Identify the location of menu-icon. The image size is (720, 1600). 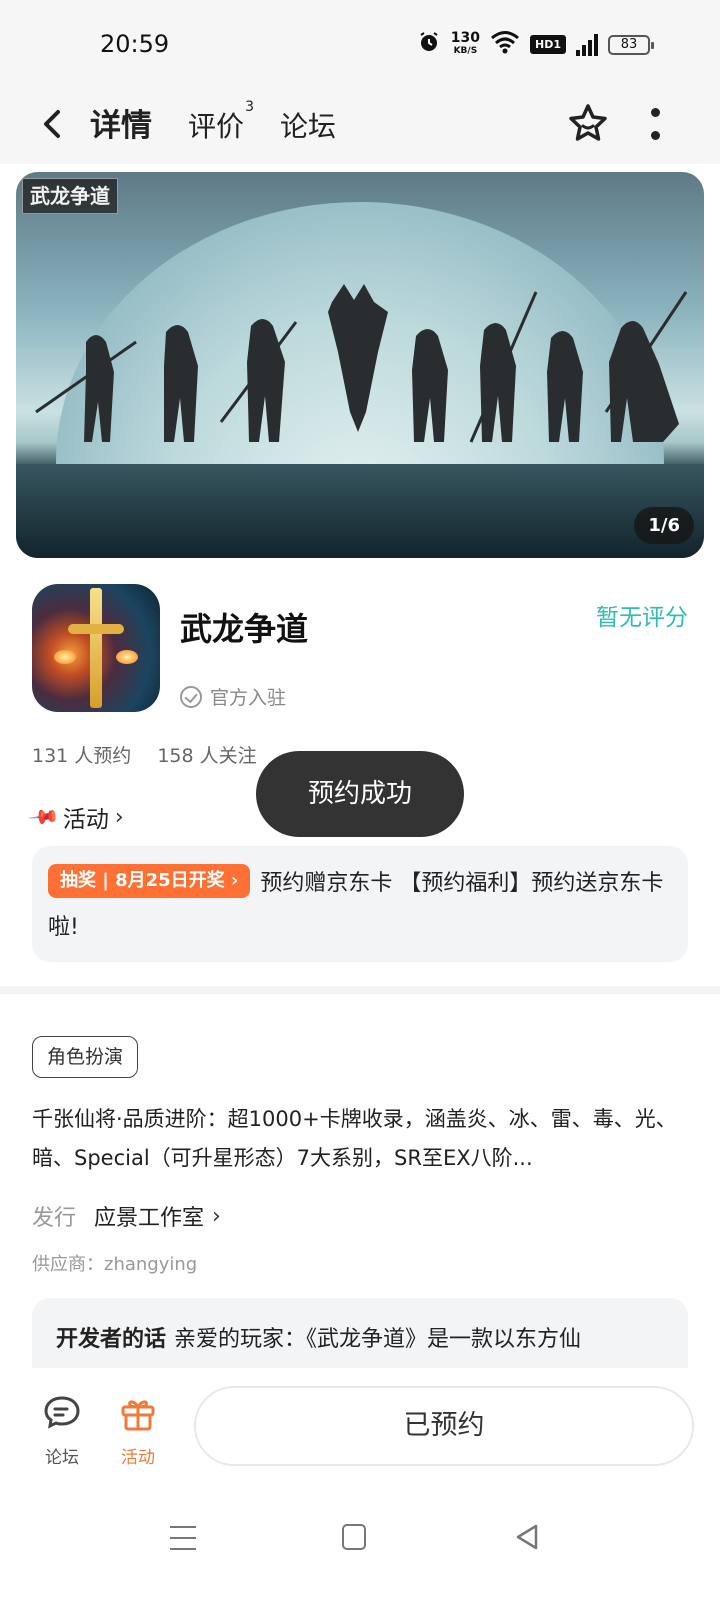
(183, 1538).